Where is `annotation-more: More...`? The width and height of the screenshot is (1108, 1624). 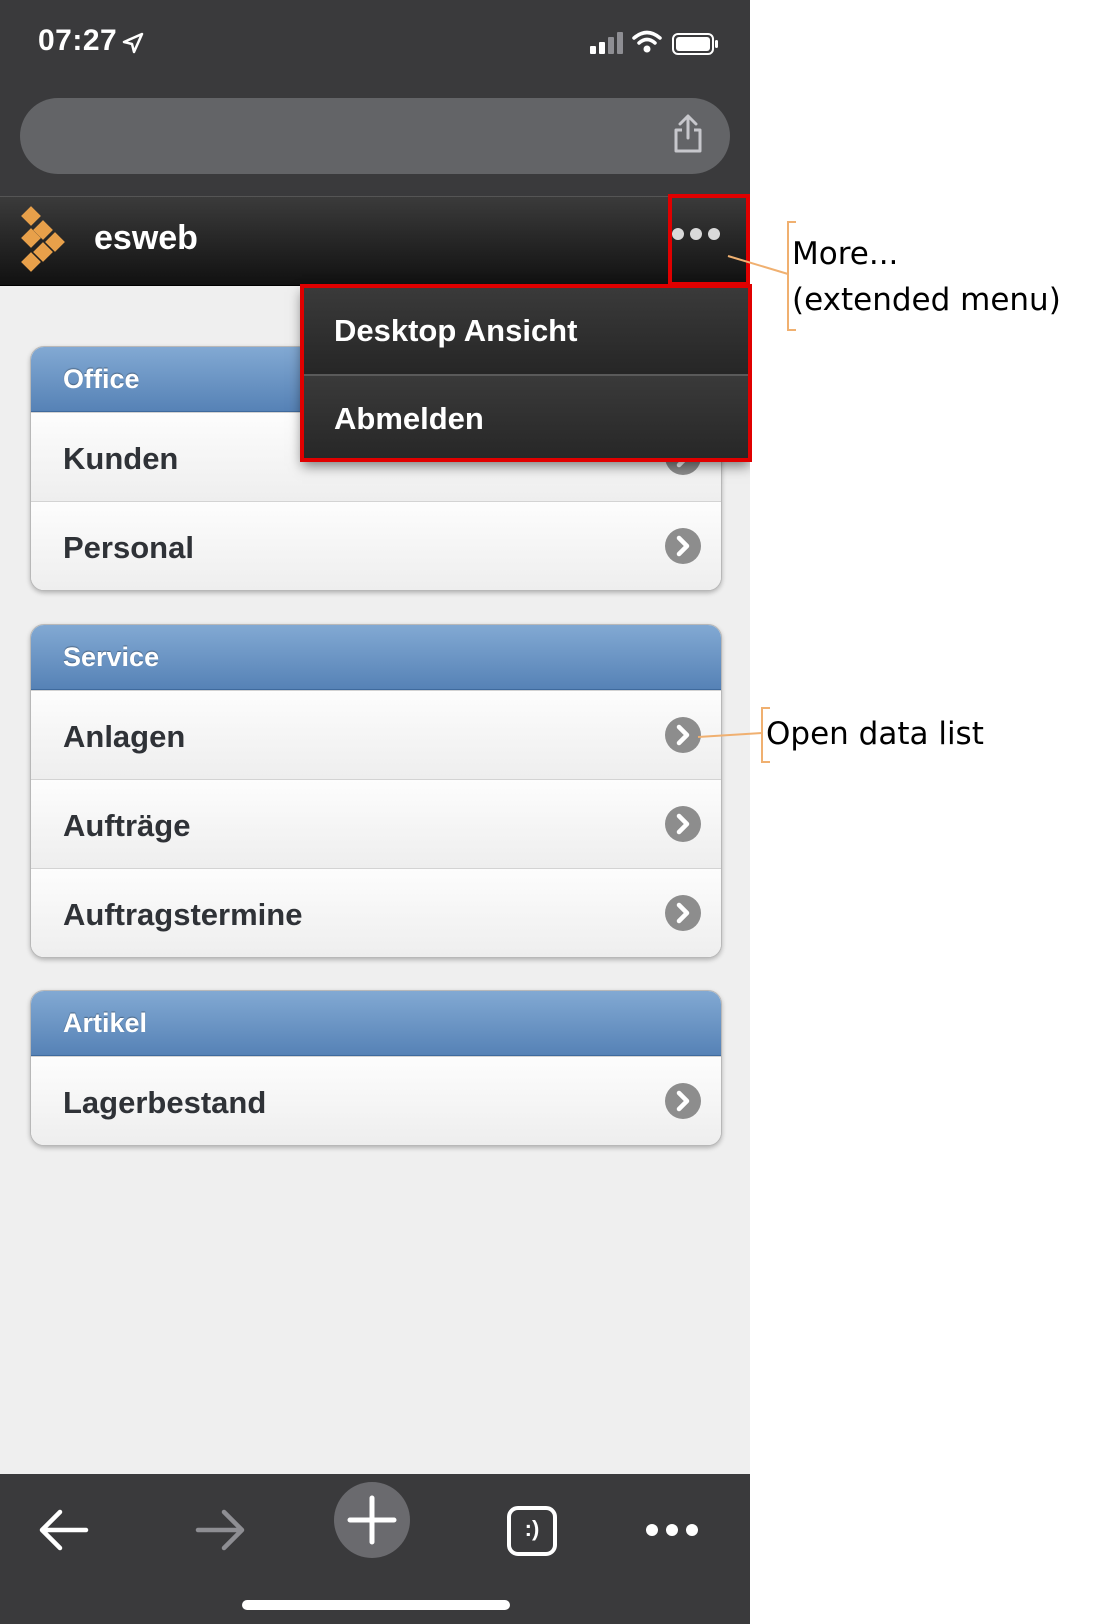
annotation-more: More... is located at coordinates (845, 254).